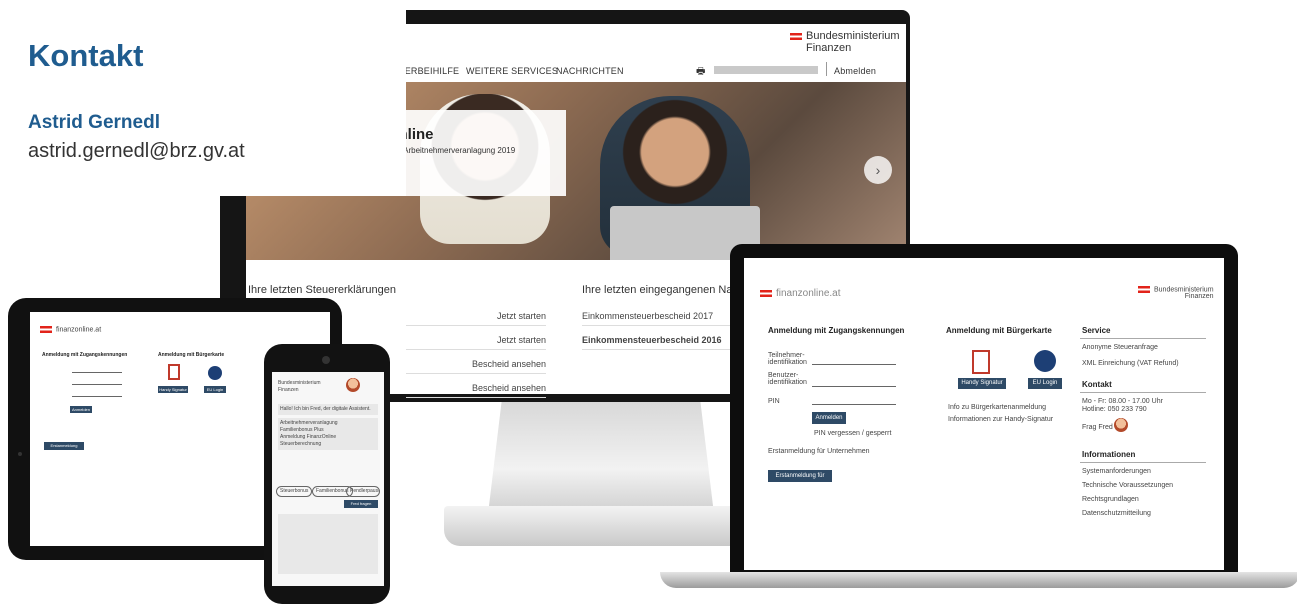 Image resolution: width=1297 pixels, height=604 pixels. Describe the element at coordinates (309, 423) in the screenshot. I see `chat-item-0: Arbeitnehmerveranlagung` at that location.